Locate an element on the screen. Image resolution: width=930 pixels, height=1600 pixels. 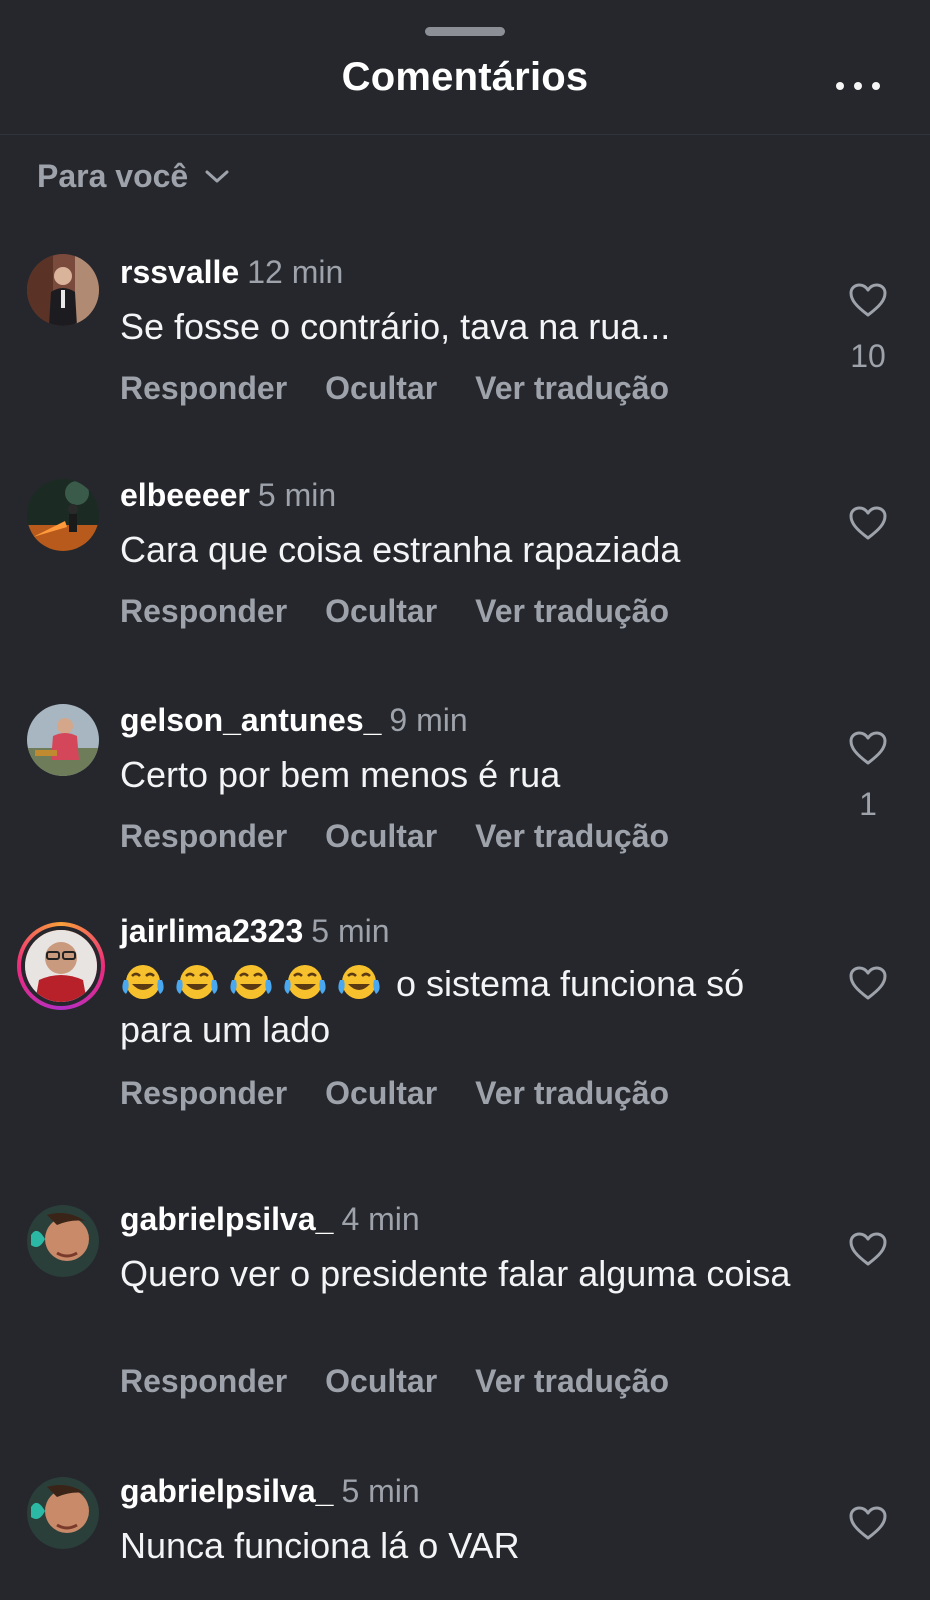
avatar-photo-rssvalle is located at coordinates (63, 290).